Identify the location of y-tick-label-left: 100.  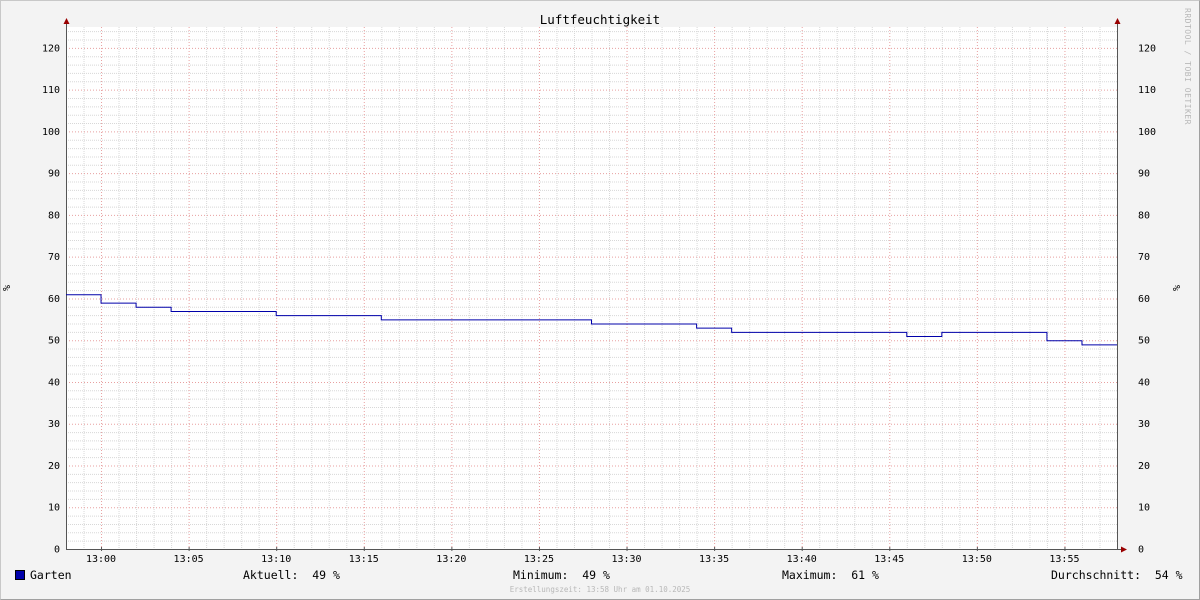
(51, 132).